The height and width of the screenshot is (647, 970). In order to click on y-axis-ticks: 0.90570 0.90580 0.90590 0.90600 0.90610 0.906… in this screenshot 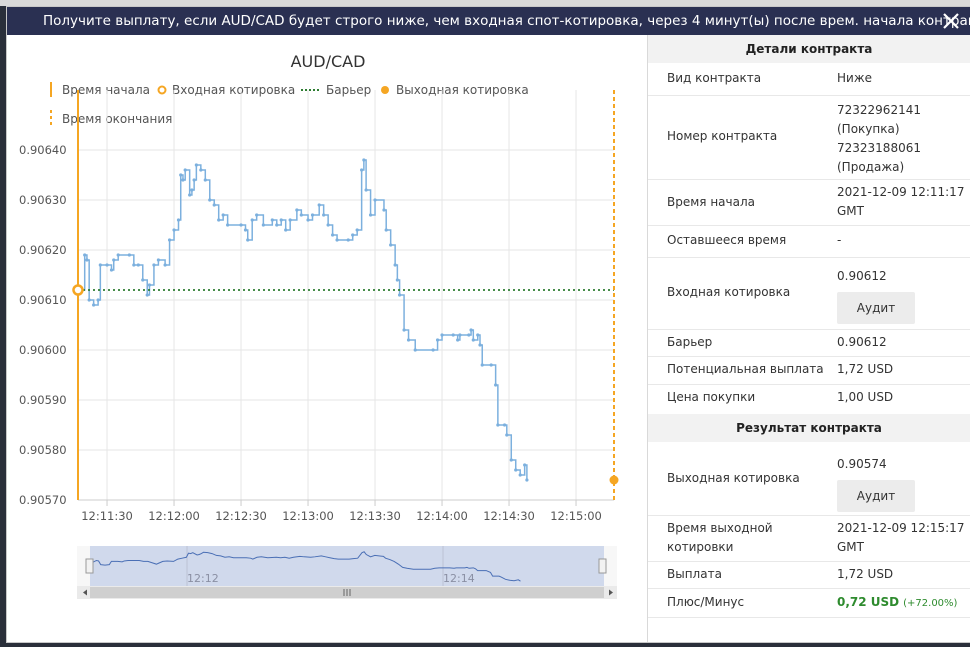, I will do `click(43, 325)`.